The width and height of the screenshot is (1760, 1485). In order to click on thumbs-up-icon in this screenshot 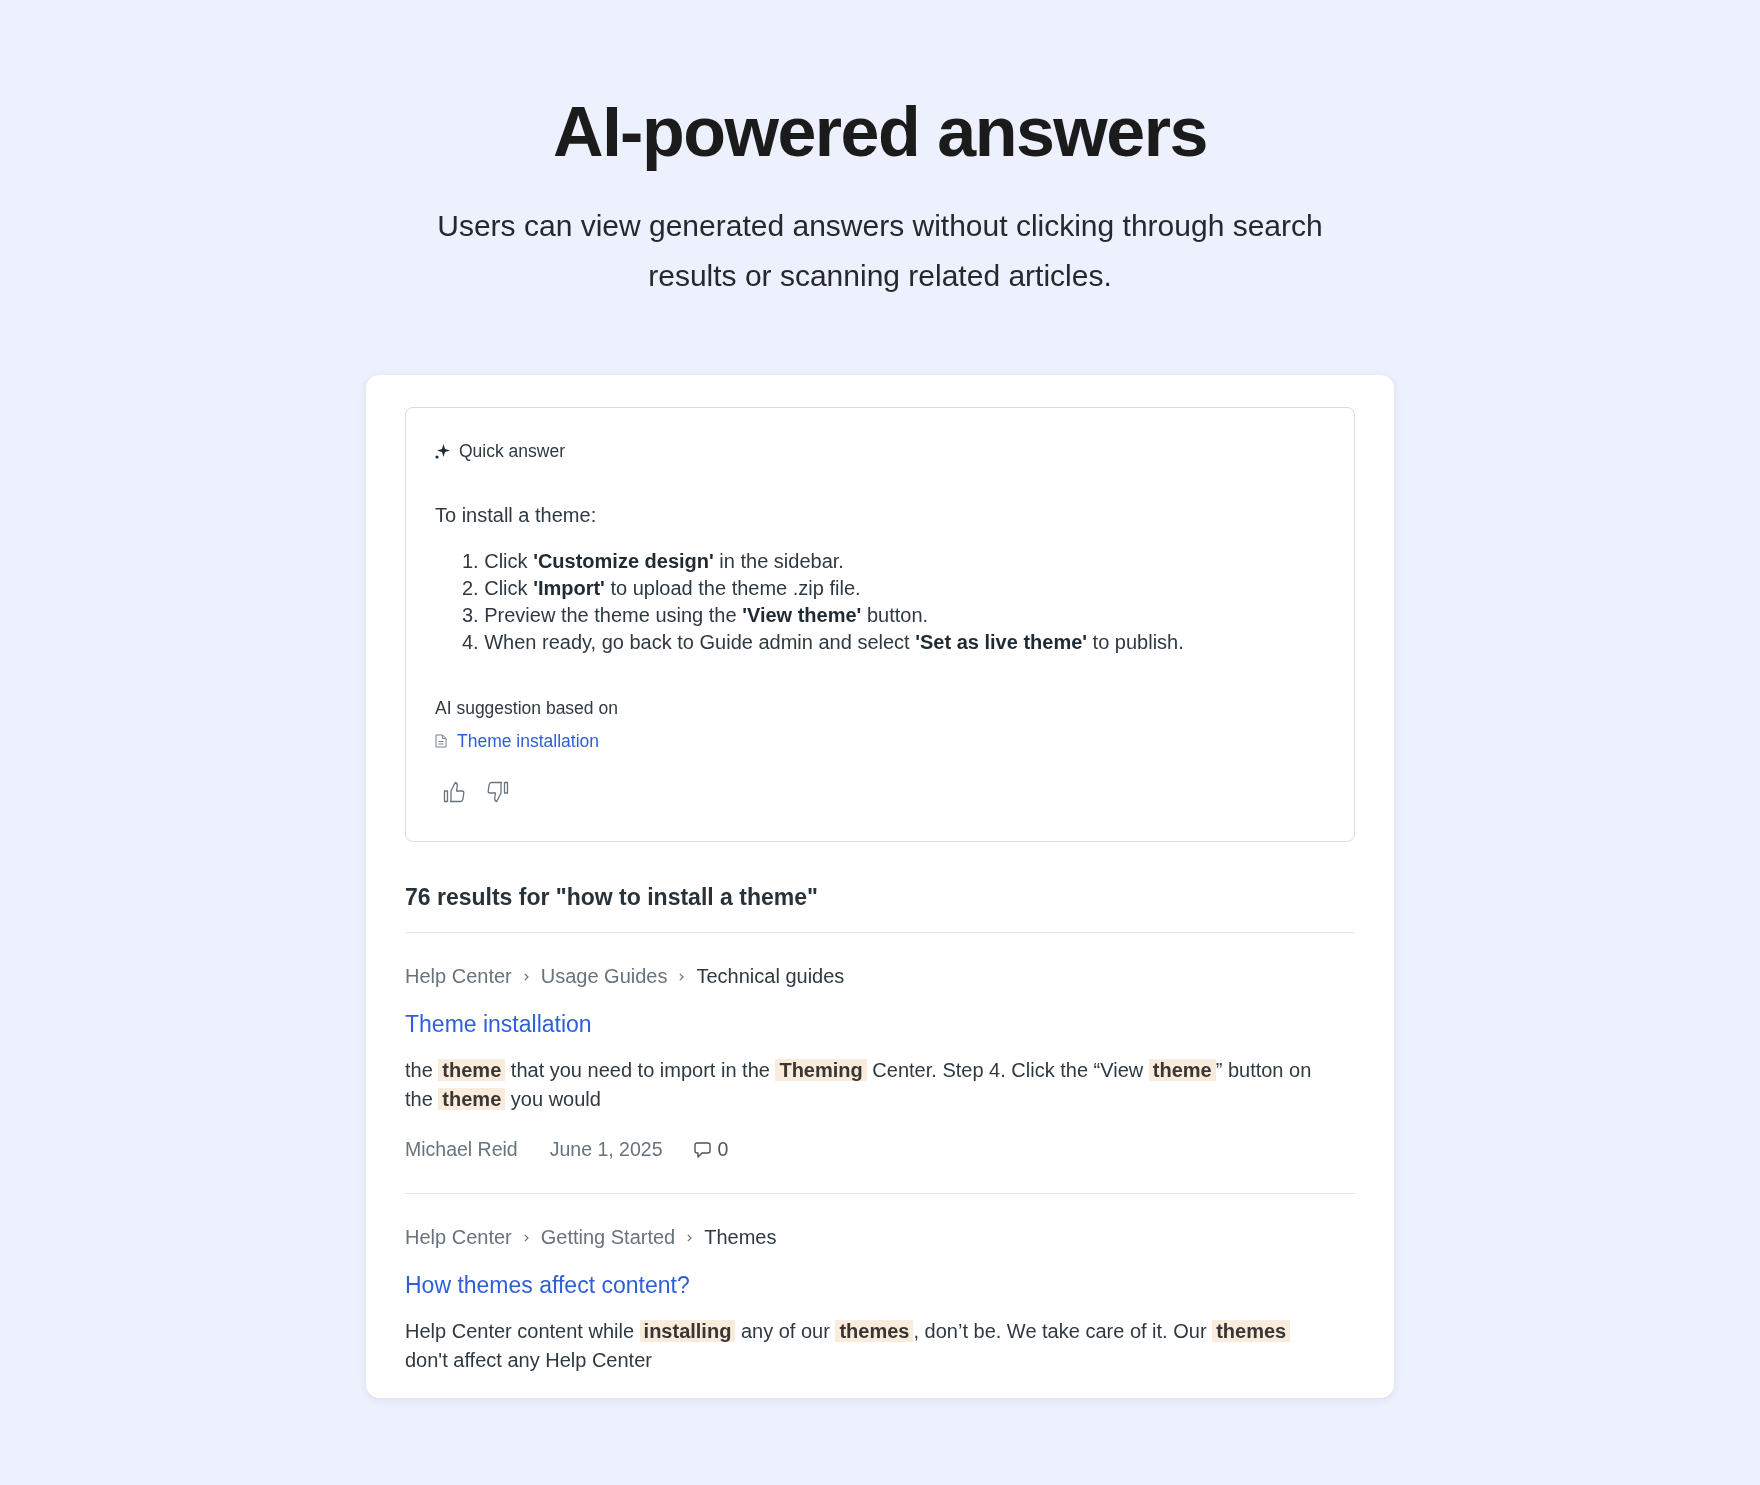, I will do `click(454, 792)`.